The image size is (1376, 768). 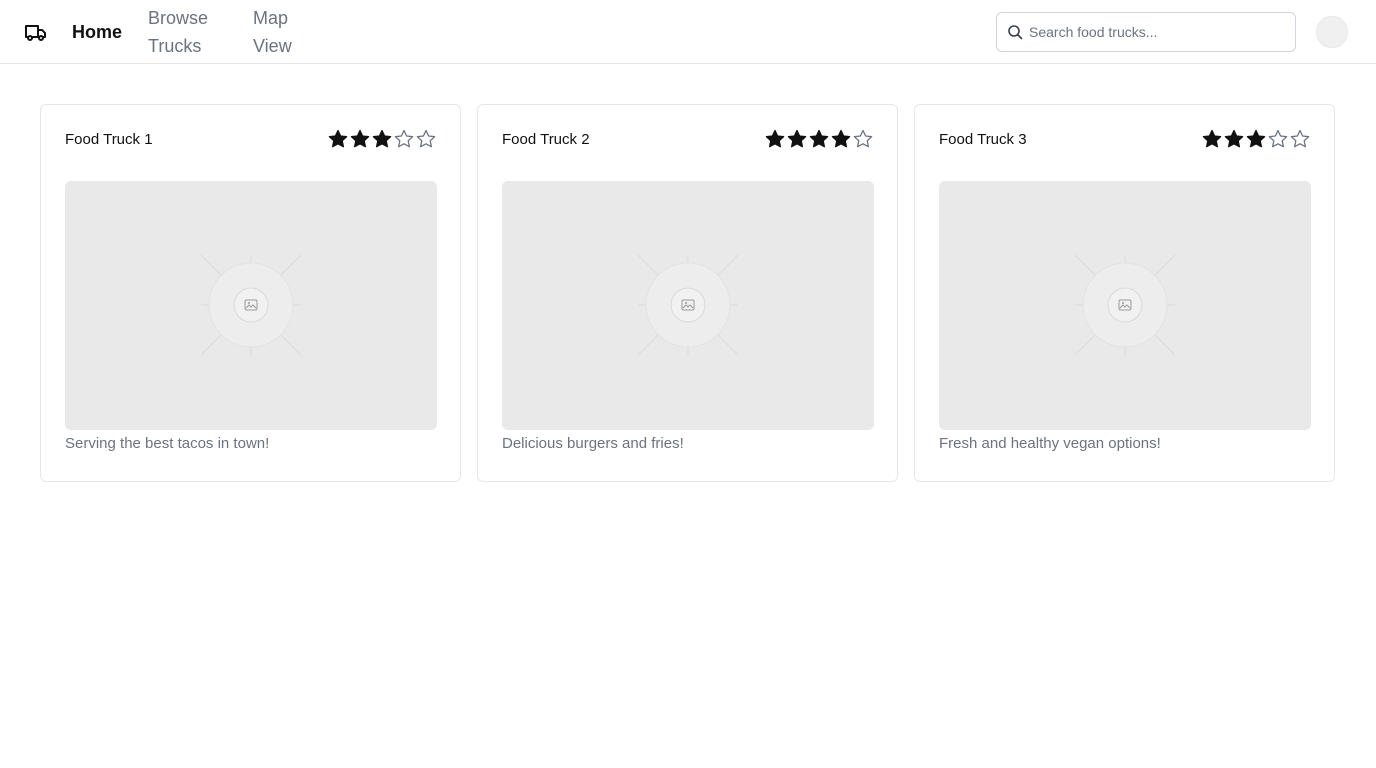 I want to click on food-truck-description: Fresh and healthy vegan options!, so click(x=1050, y=443).